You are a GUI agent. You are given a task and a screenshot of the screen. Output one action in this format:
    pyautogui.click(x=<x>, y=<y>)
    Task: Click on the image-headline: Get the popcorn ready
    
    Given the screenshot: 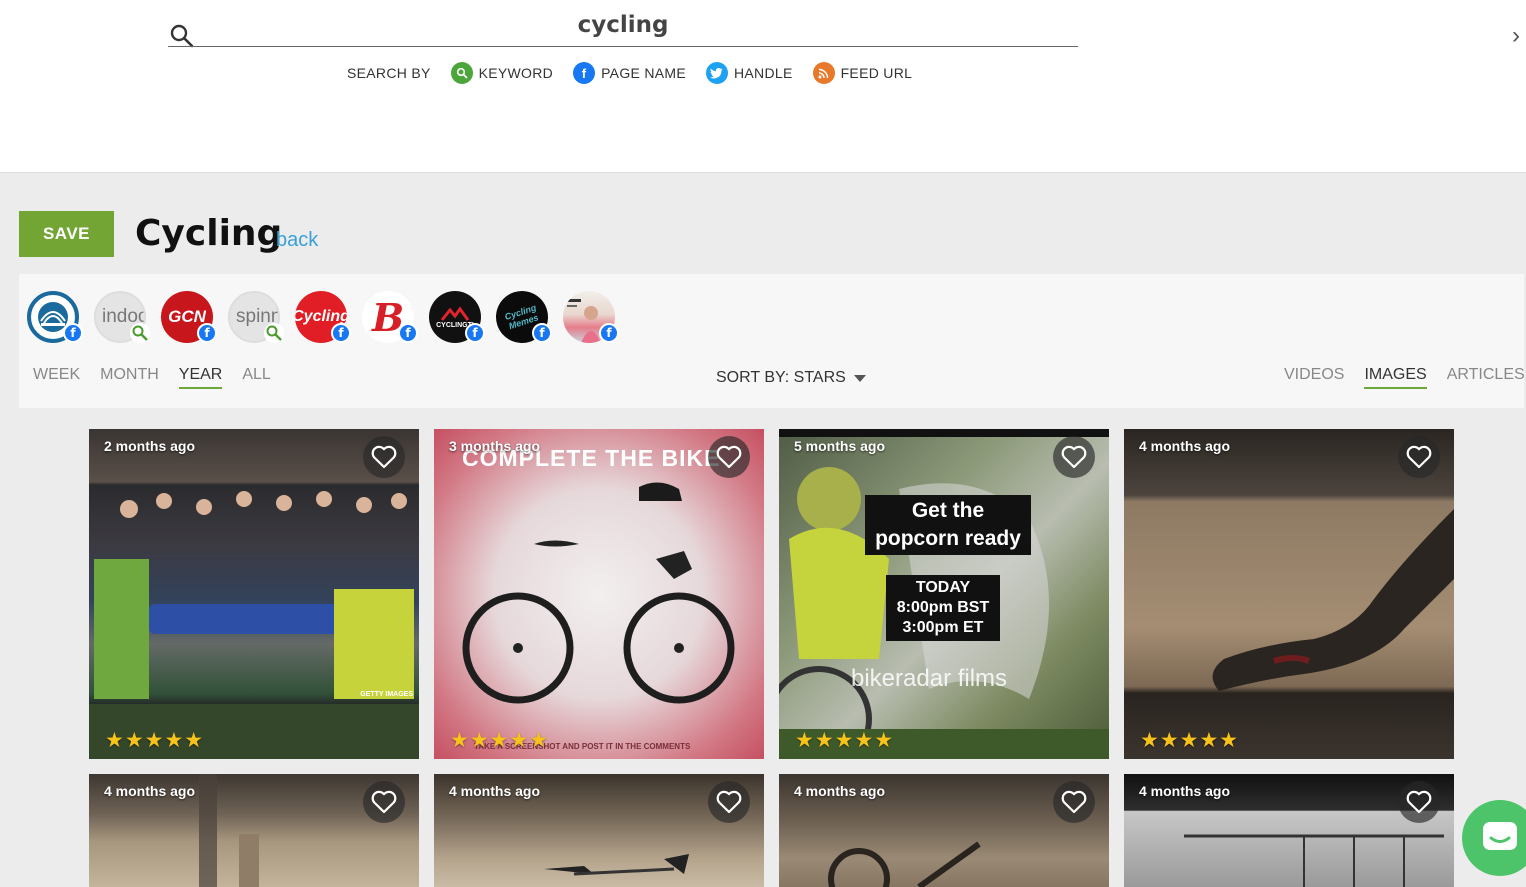 What is the action you would take?
    pyautogui.click(x=948, y=525)
    